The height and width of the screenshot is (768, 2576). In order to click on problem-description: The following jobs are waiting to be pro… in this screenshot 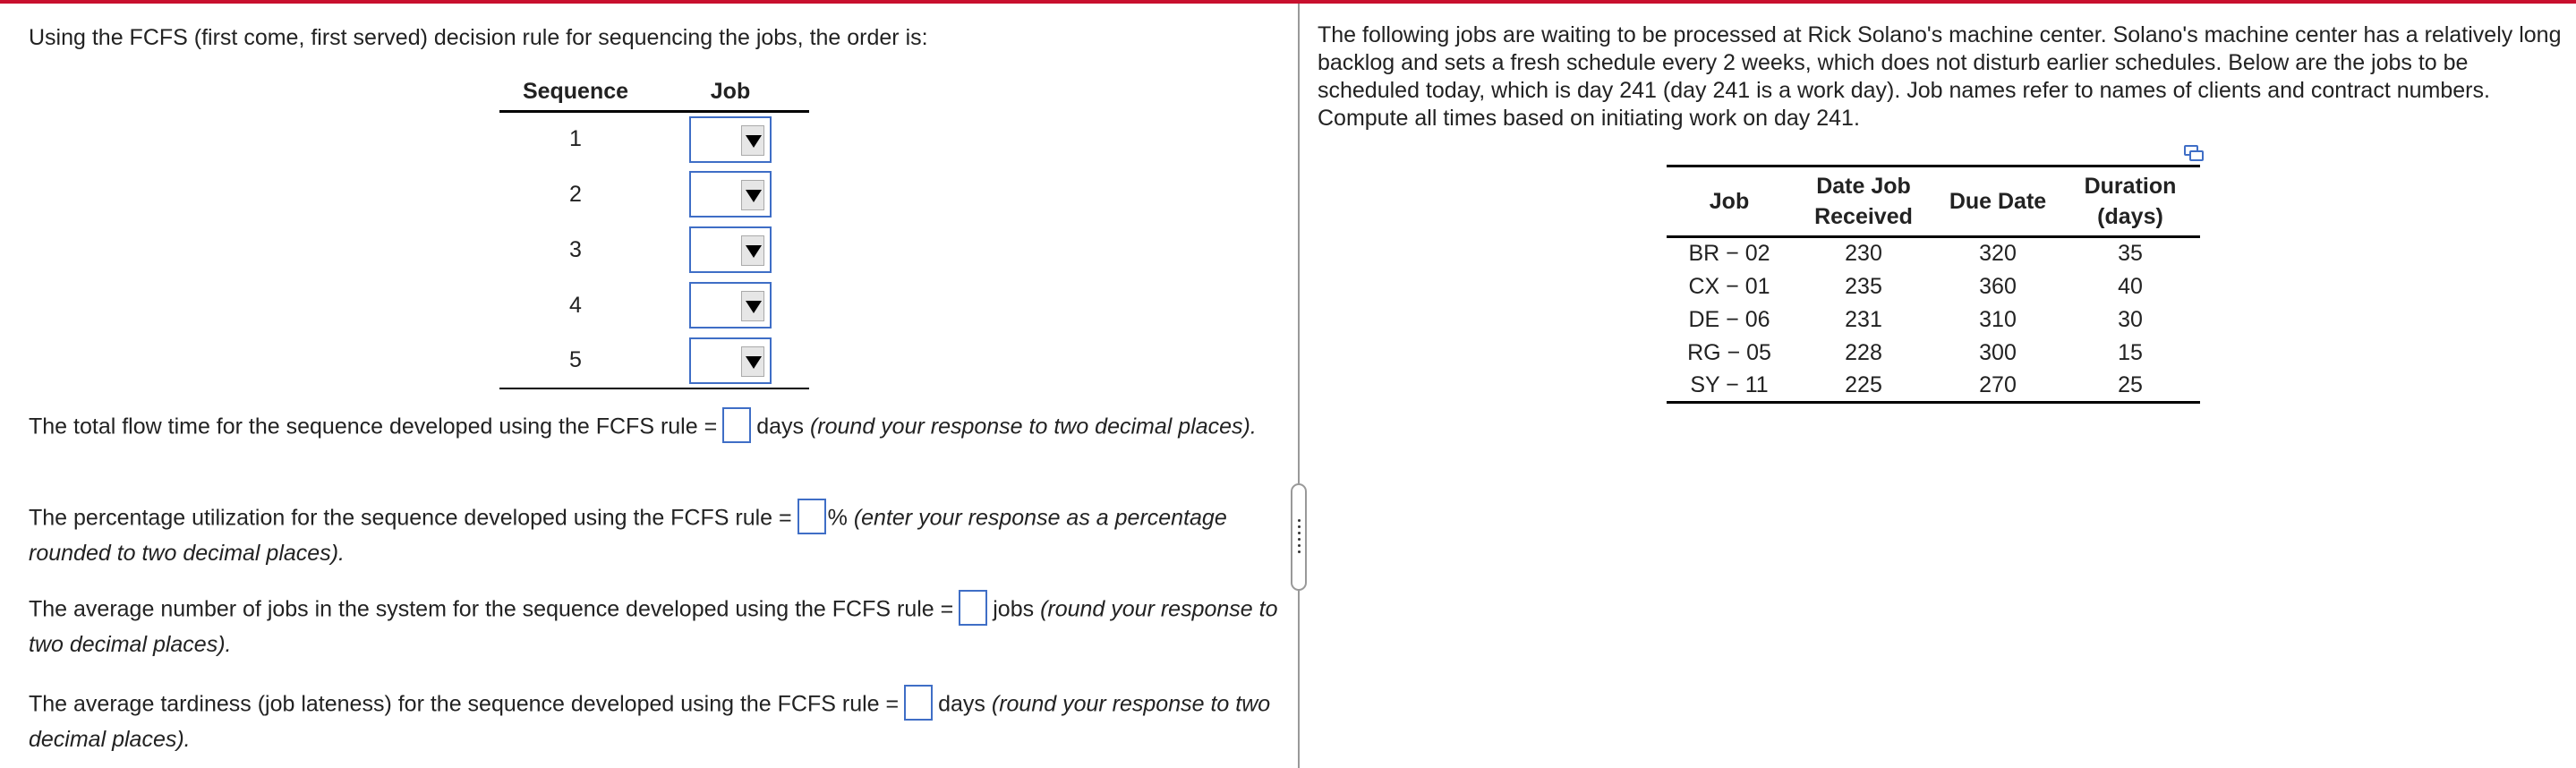, I will do `click(1940, 76)`.